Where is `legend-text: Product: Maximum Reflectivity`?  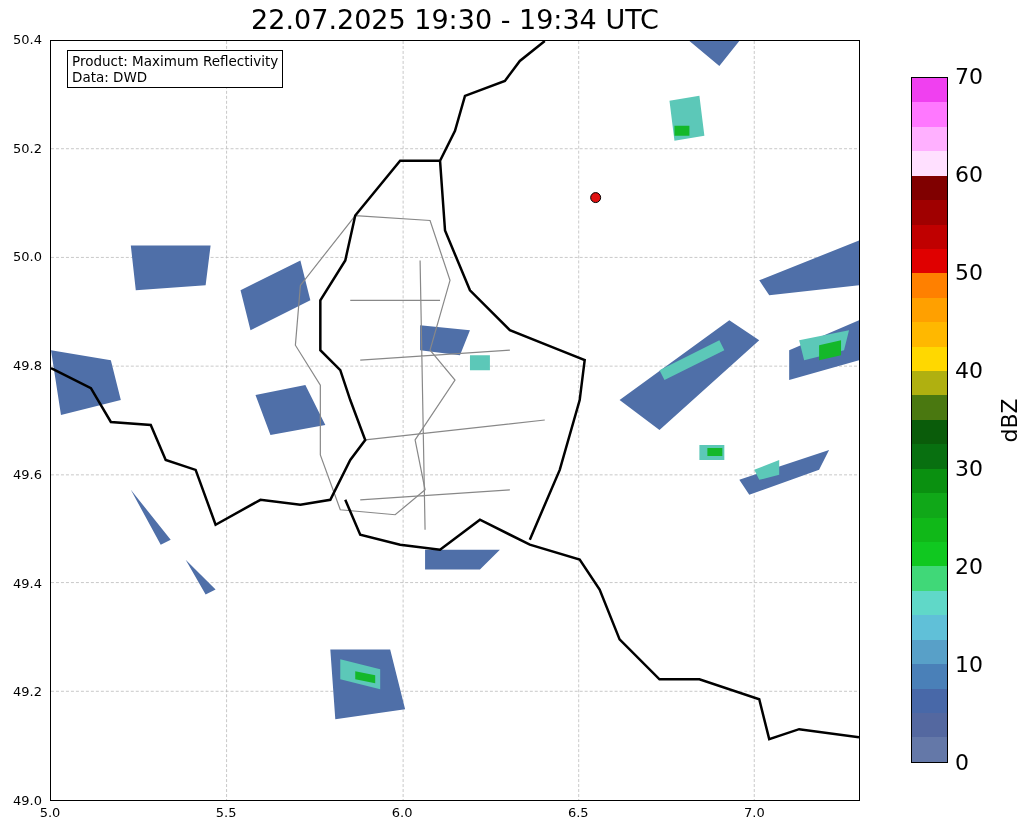 legend-text: Product: Maximum Reflectivity is located at coordinates (175, 61).